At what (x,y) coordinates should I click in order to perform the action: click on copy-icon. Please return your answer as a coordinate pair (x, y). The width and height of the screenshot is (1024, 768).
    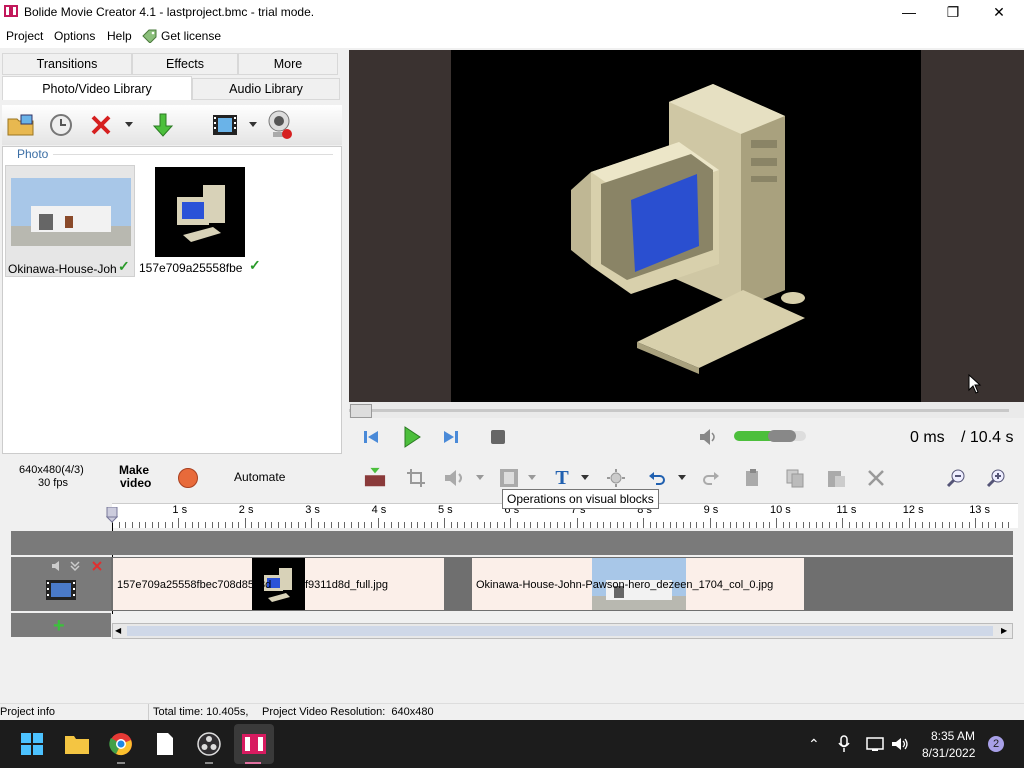
    Looking at the image, I should click on (795, 478).